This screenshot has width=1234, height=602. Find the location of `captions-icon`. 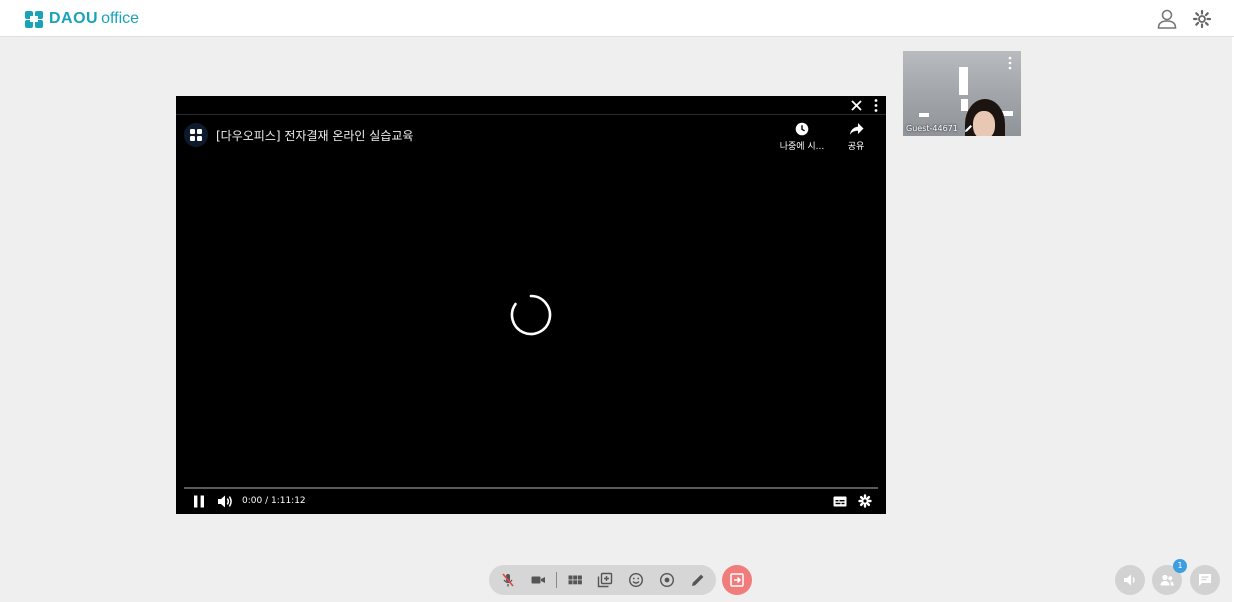

captions-icon is located at coordinates (840, 501).